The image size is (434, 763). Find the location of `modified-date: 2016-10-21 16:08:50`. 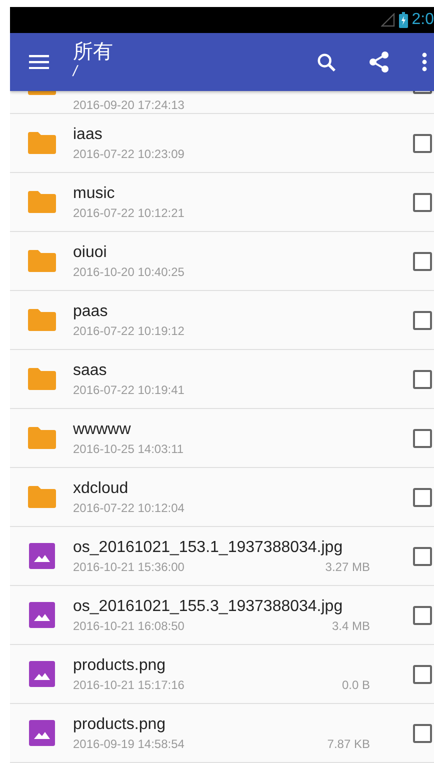

modified-date: 2016-10-21 16:08:50 is located at coordinates (128, 626).